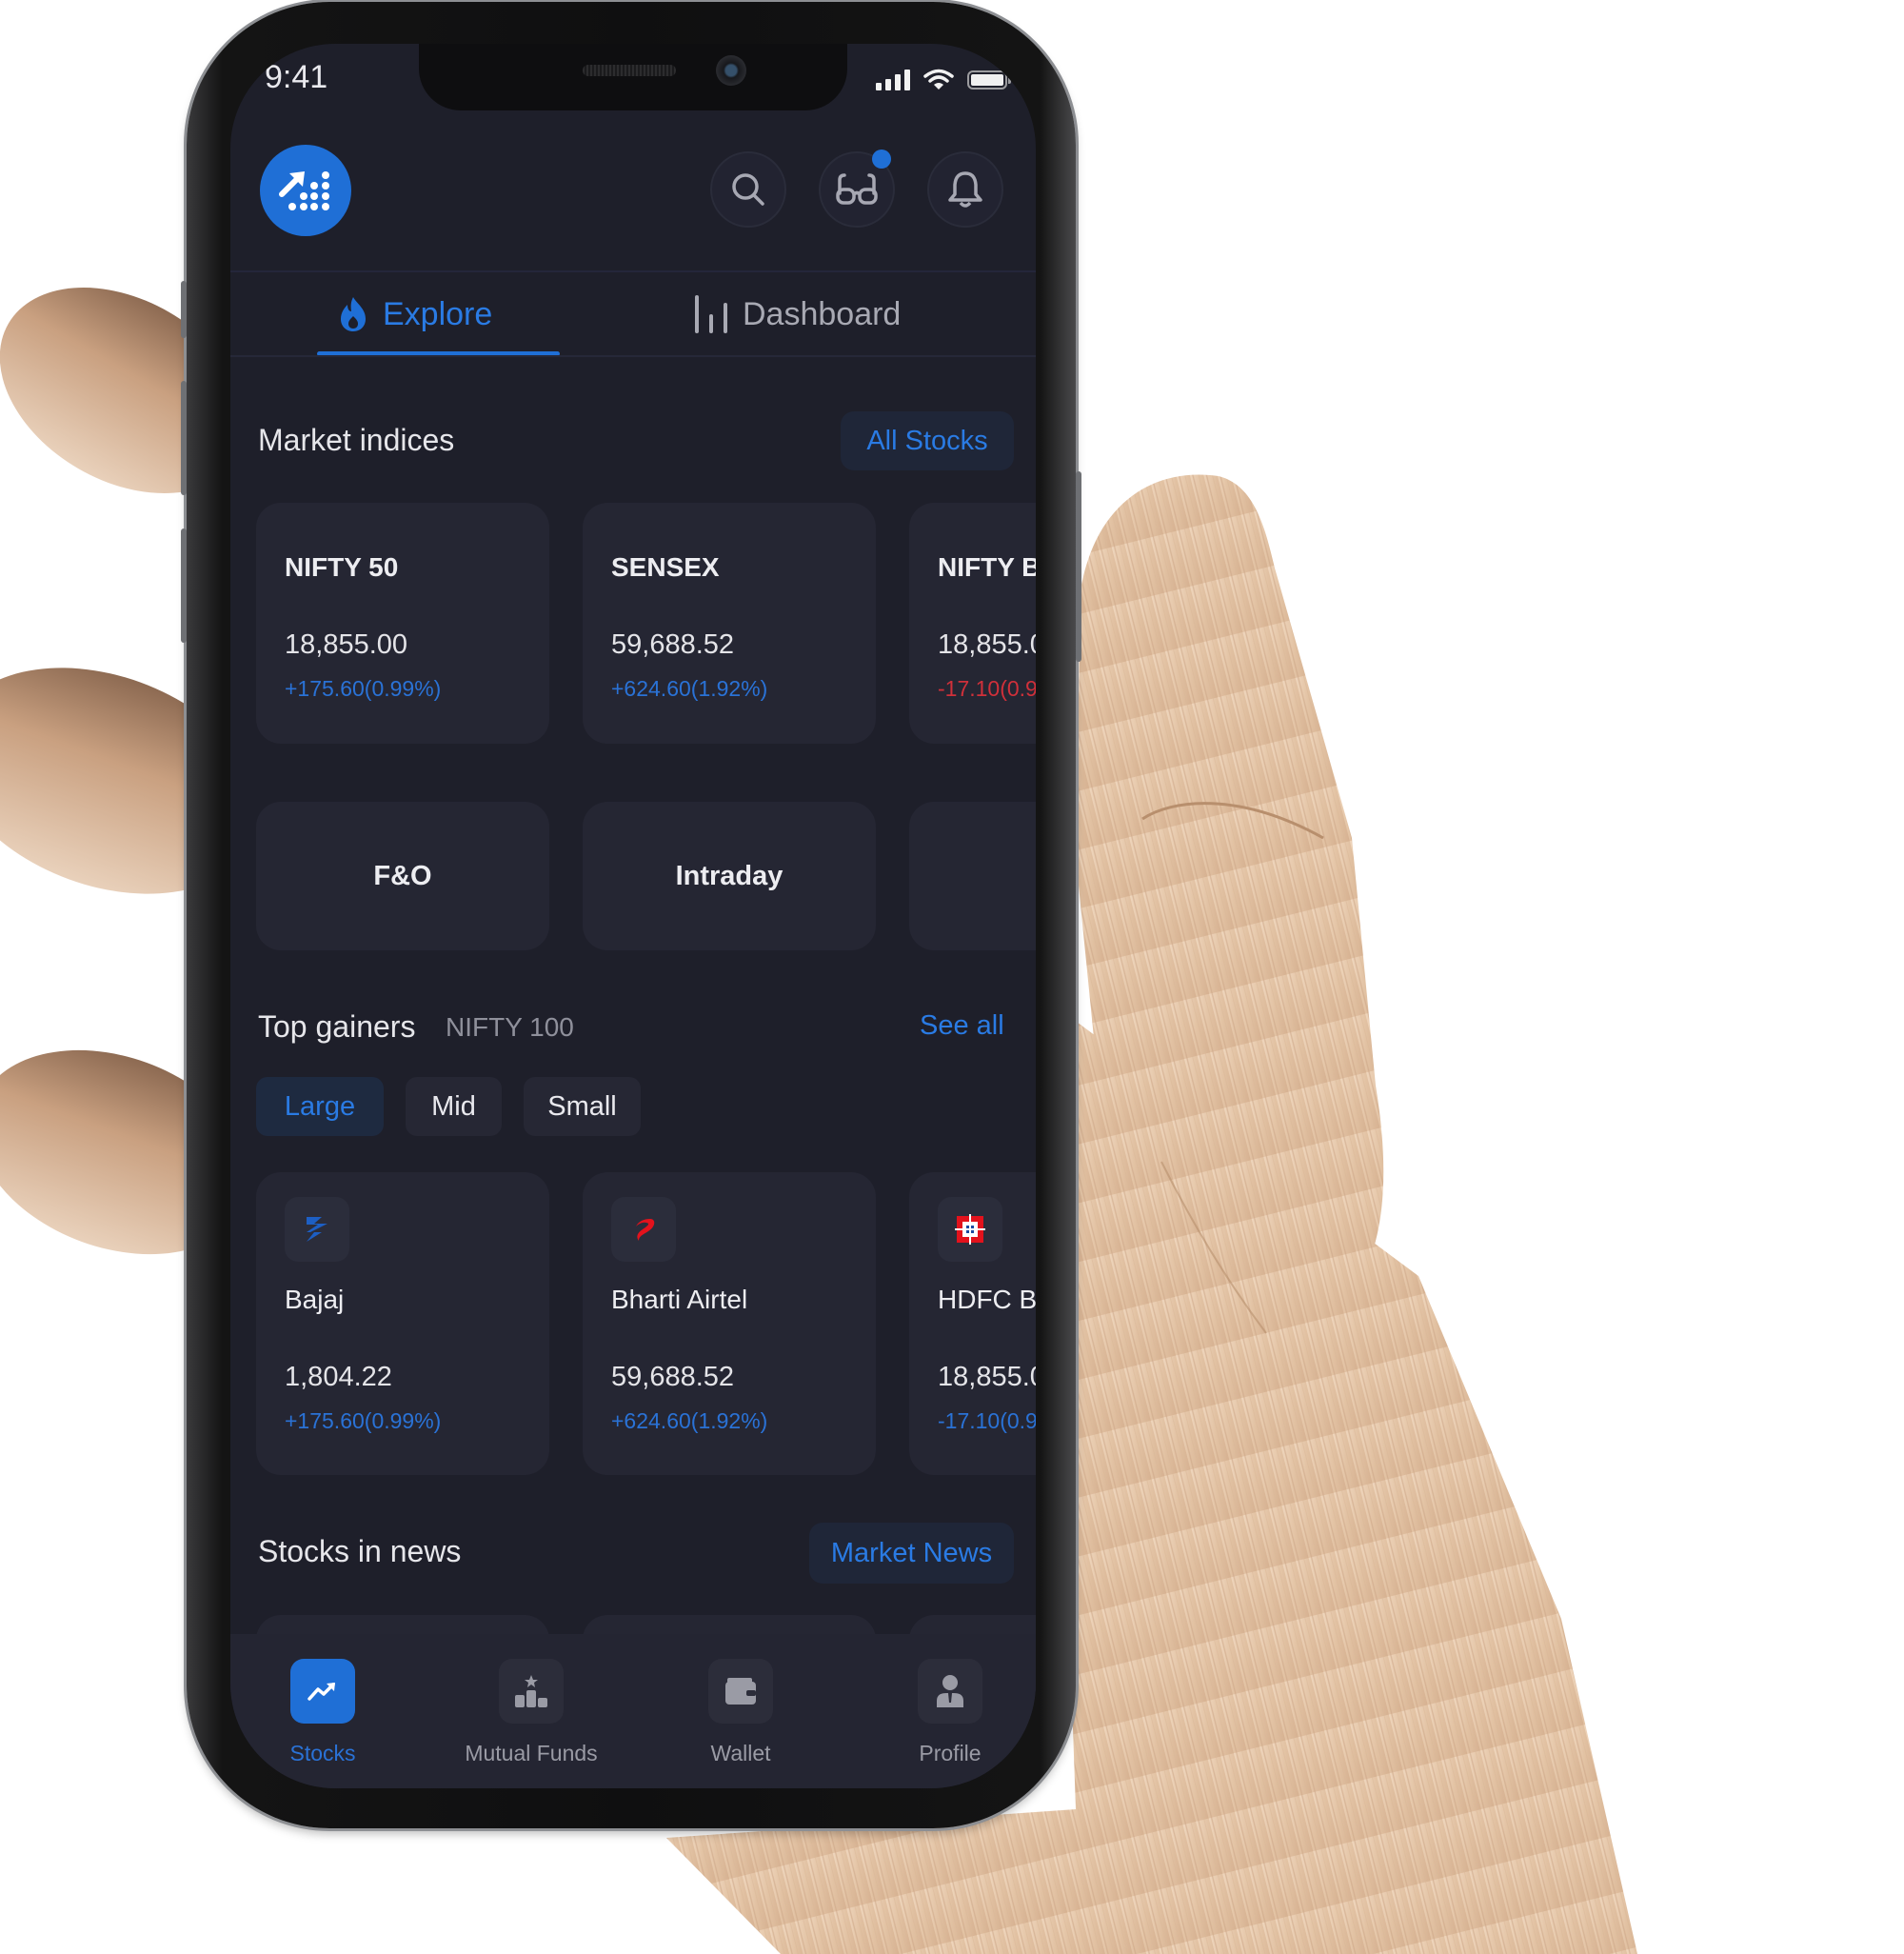 The image size is (1904, 1954). I want to click on index-name: SENSEX, so click(665, 567).